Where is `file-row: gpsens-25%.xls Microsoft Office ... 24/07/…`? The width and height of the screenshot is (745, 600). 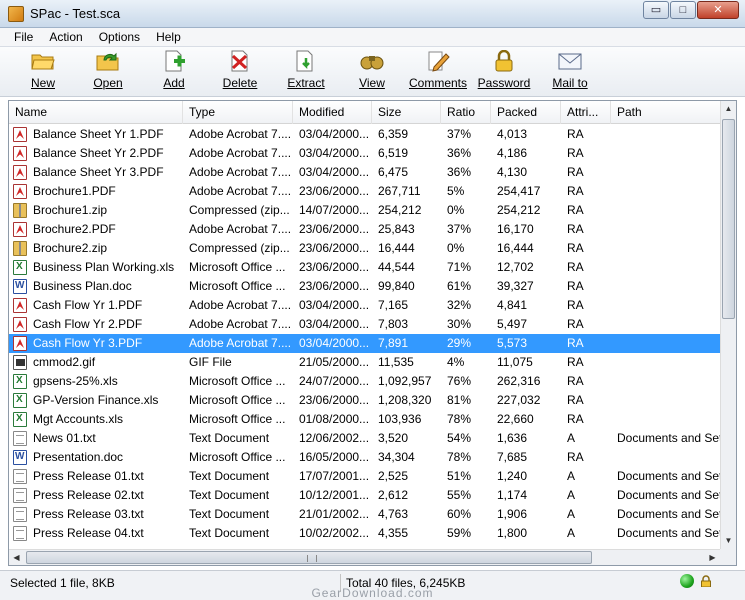
file-row: gpsens-25%.xls Microsoft Office ... 24/07/… is located at coordinates (365, 381).